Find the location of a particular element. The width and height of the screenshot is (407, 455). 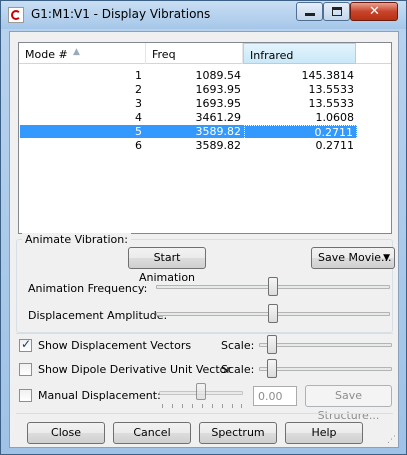

table-row: 6 3589.82 0.2711 is located at coordinates (188, 145).